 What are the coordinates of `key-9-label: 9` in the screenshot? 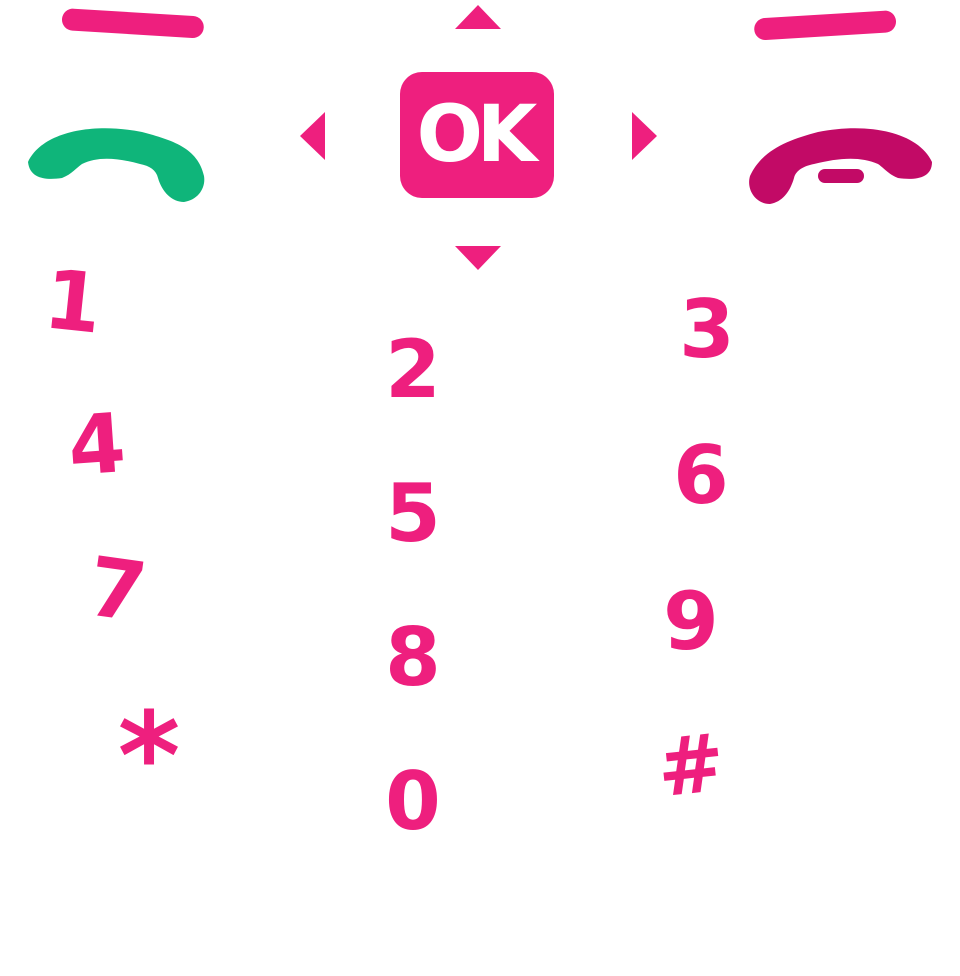 It's located at (691, 621).